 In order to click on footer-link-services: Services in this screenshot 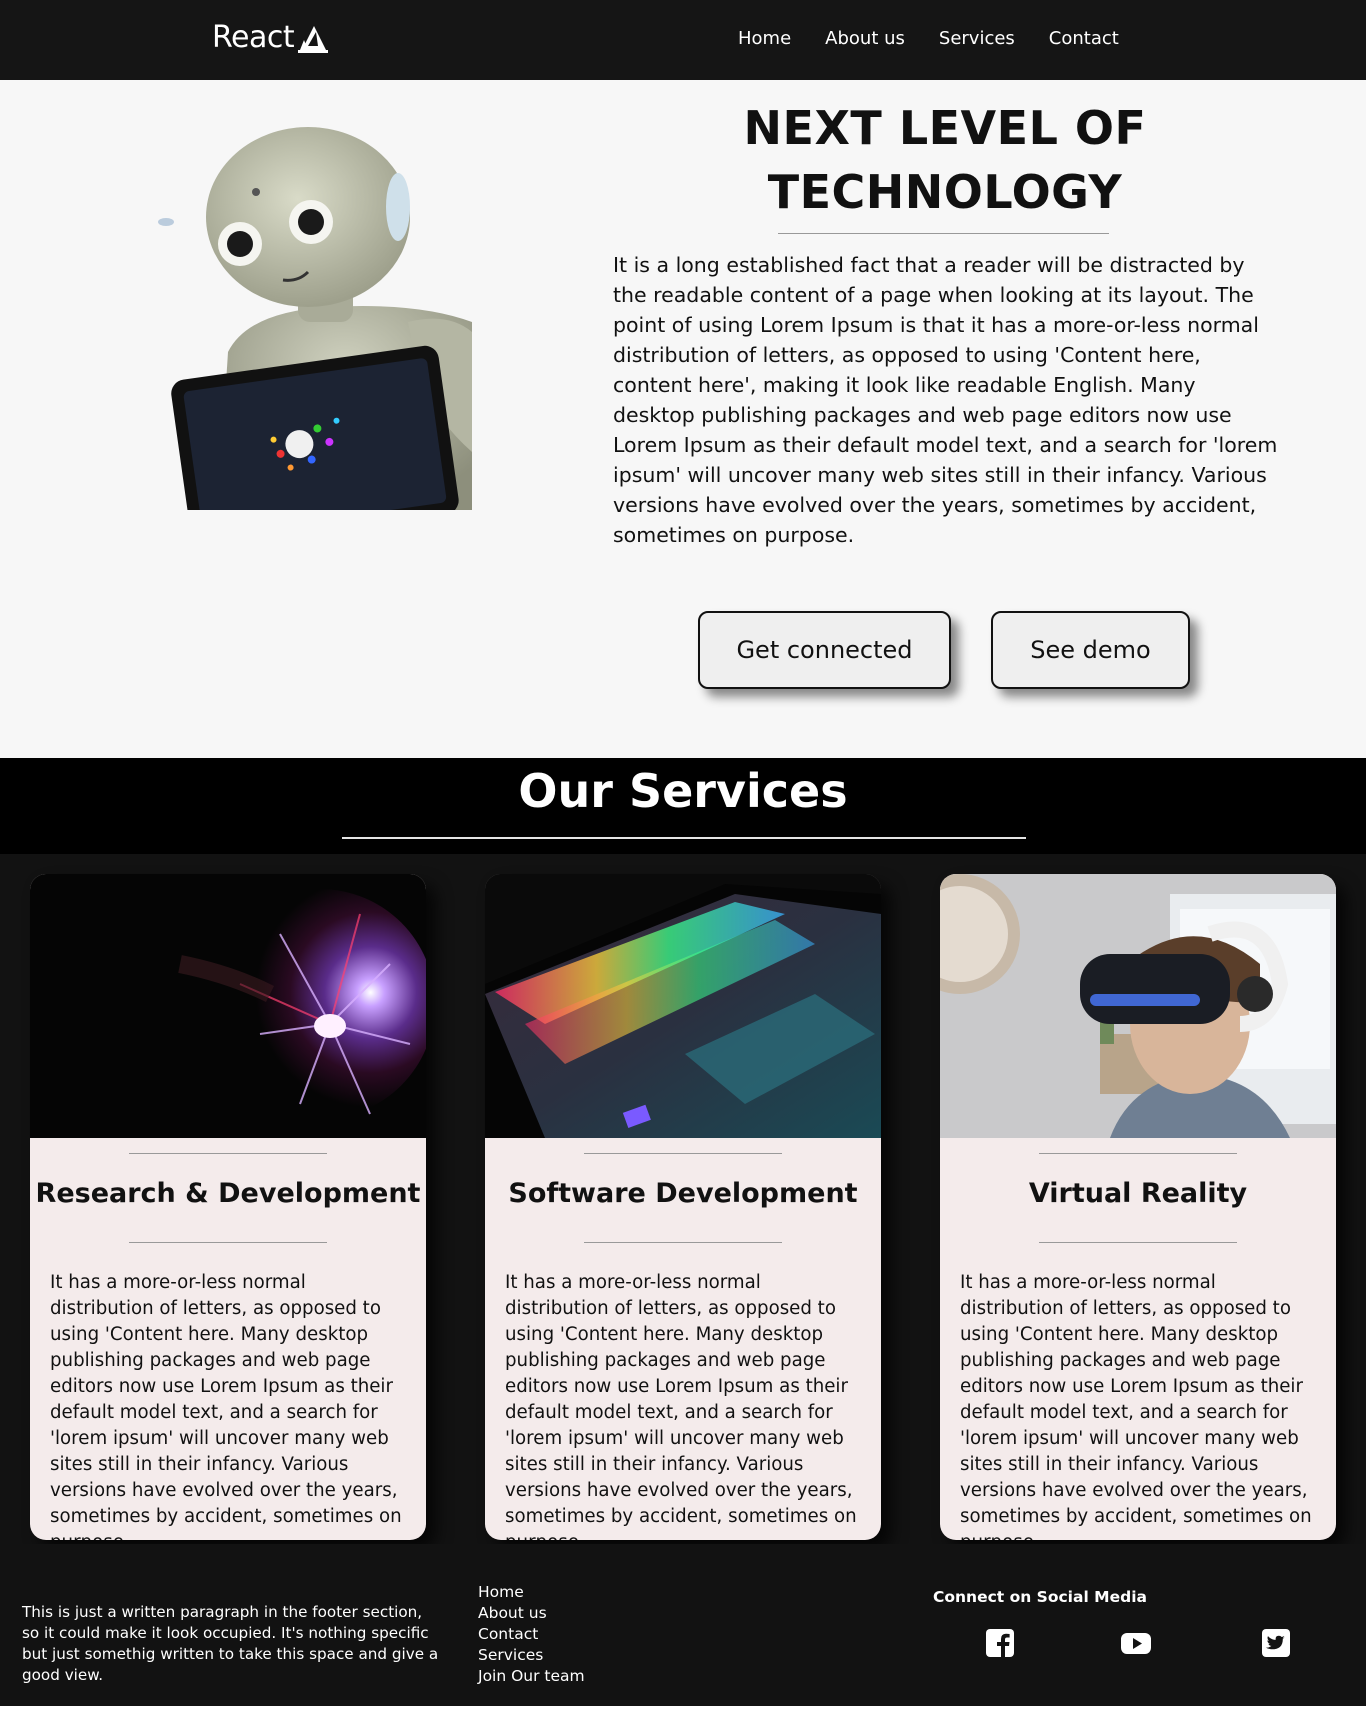, I will do `click(531, 1655)`.